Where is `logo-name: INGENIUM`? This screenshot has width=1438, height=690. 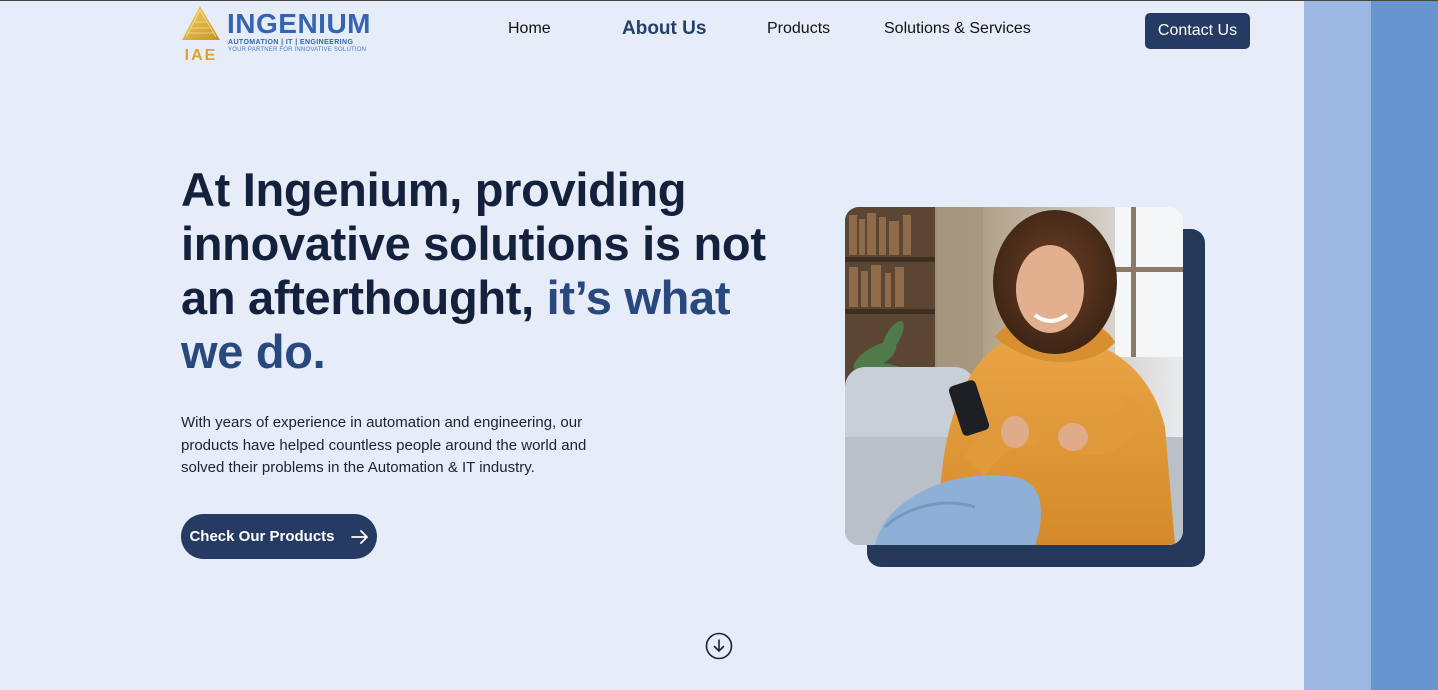
logo-name: INGENIUM is located at coordinates (299, 23).